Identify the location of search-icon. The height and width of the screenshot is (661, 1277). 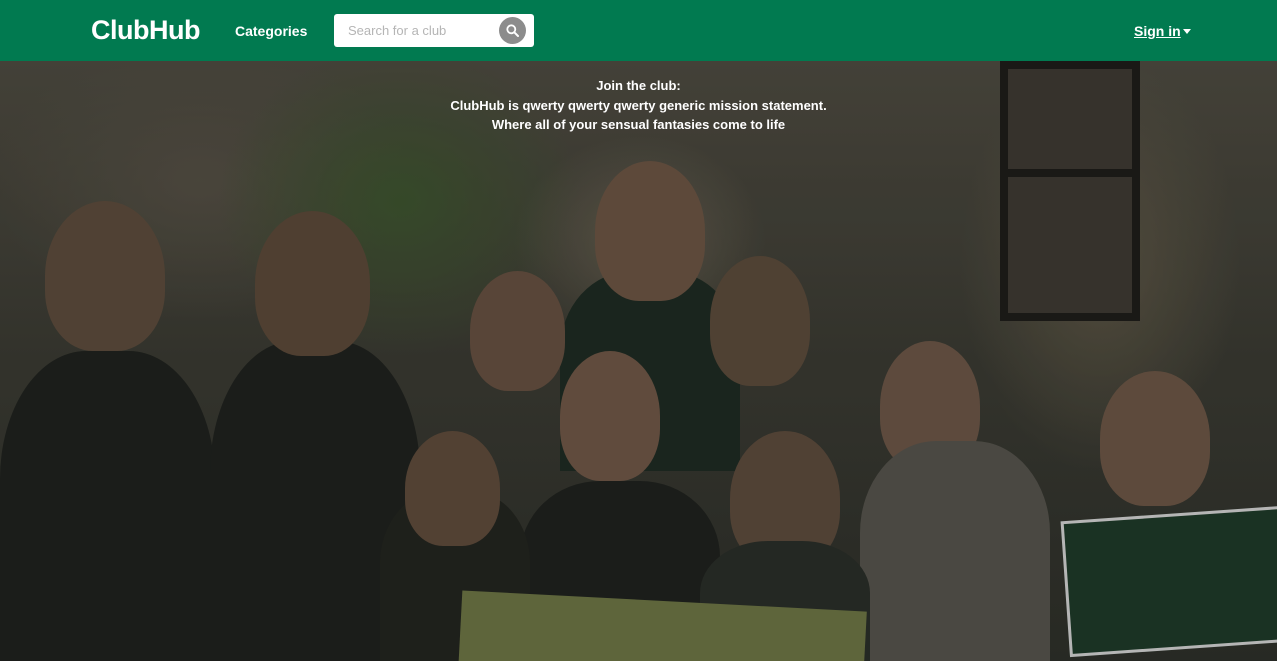
(512, 30).